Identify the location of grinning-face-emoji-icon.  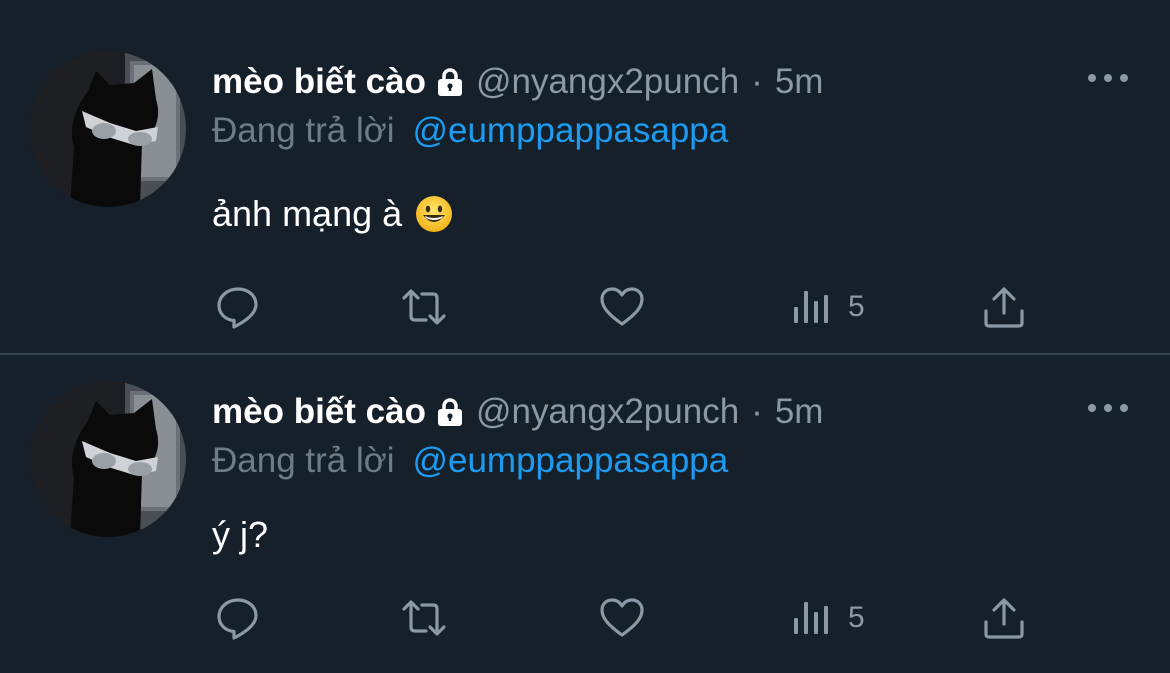
(434, 214).